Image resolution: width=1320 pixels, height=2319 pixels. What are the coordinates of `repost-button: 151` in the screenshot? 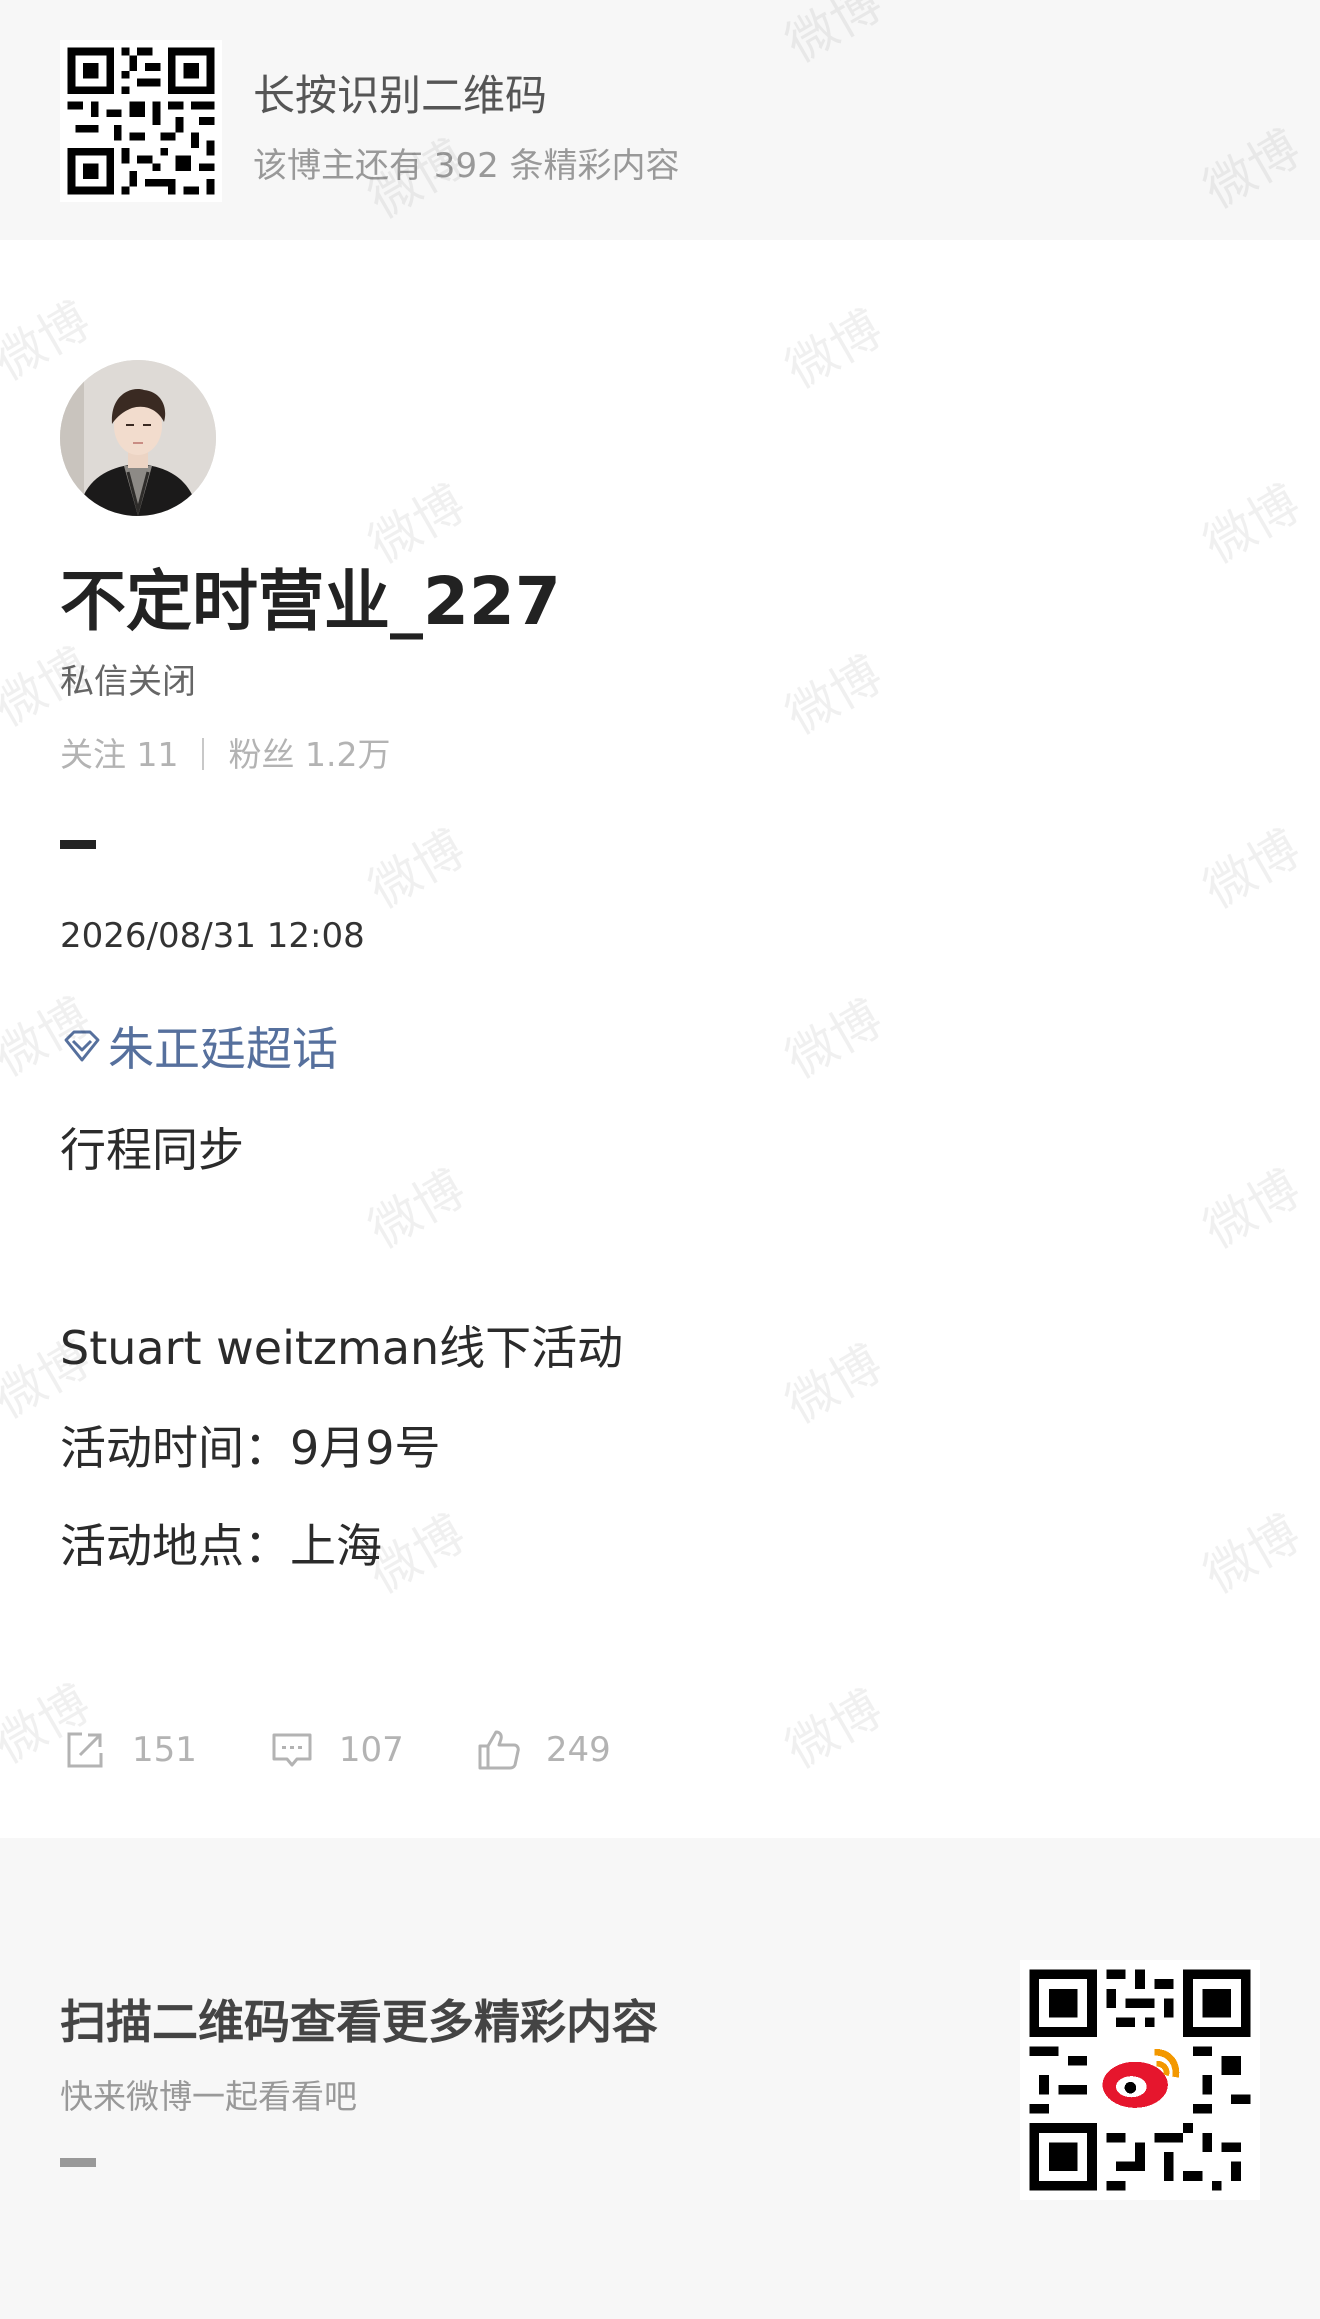 It's located at (128, 1750).